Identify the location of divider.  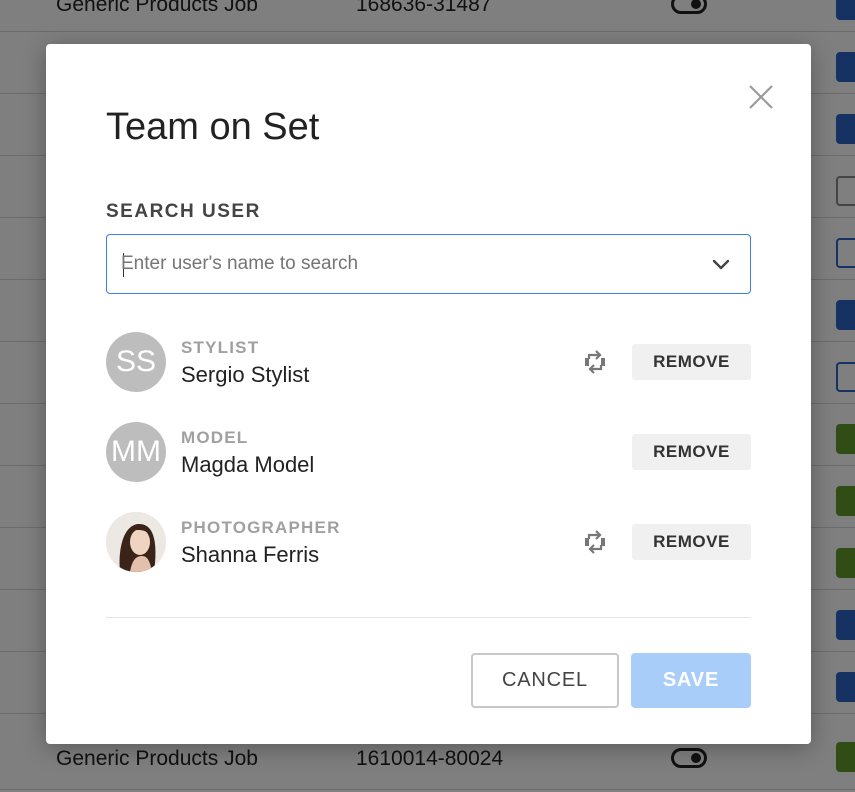
(428, 617).